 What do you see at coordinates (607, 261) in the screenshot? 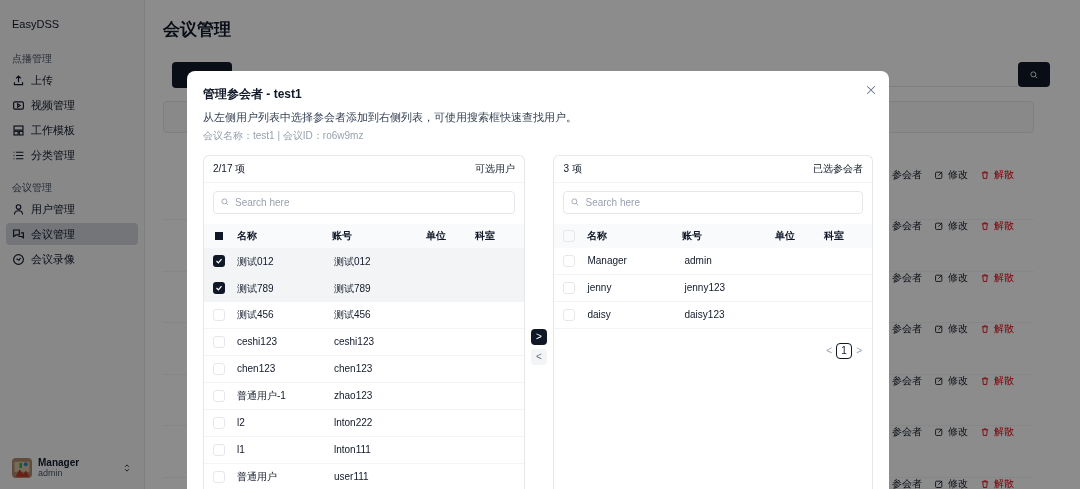
I see `table-cell-text: Manager` at bounding box center [607, 261].